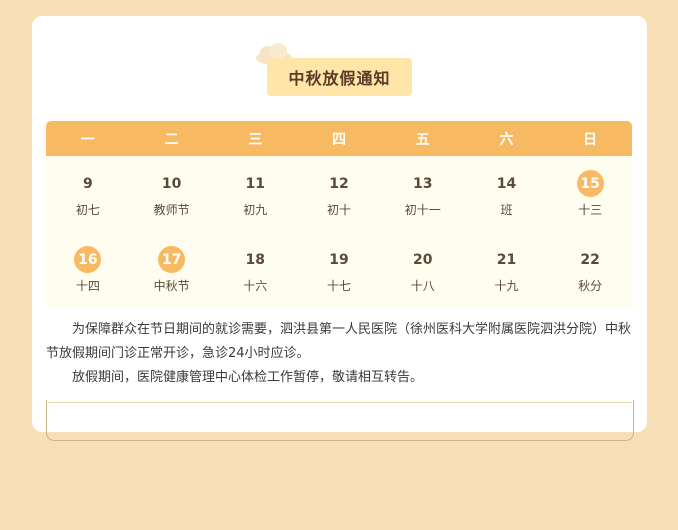 This screenshot has width=678, height=530. I want to click on calendar-day-cell: 18 十六, so click(255, 271).